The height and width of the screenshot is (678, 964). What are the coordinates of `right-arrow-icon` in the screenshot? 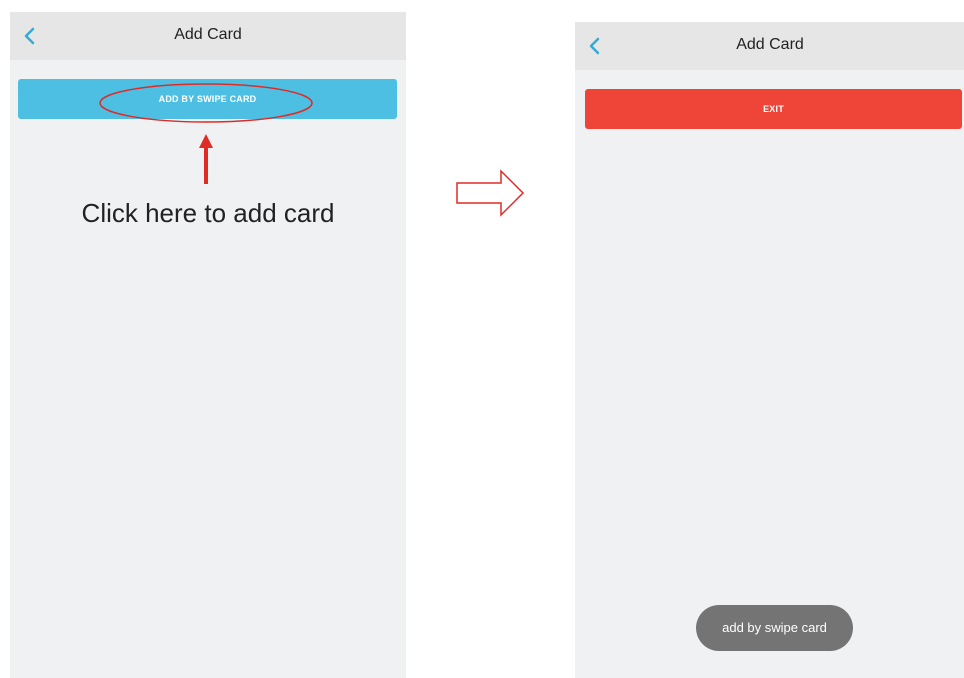 It's located at (490, 193).